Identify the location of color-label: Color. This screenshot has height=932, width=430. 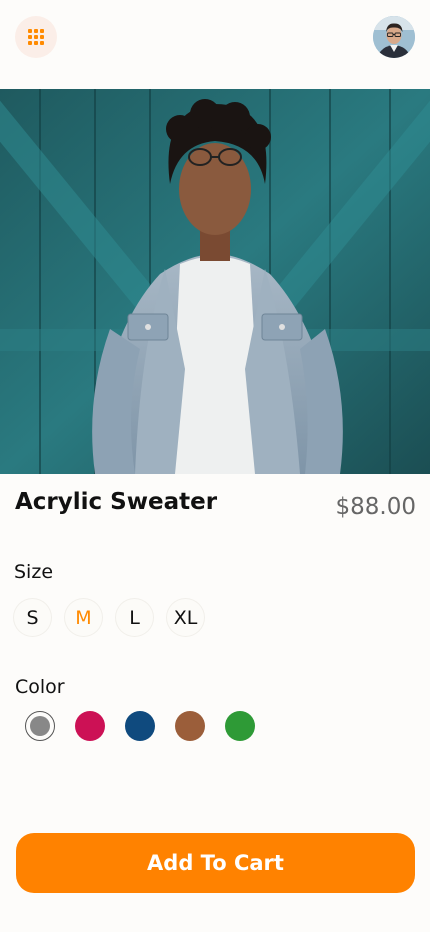
(40, 687).